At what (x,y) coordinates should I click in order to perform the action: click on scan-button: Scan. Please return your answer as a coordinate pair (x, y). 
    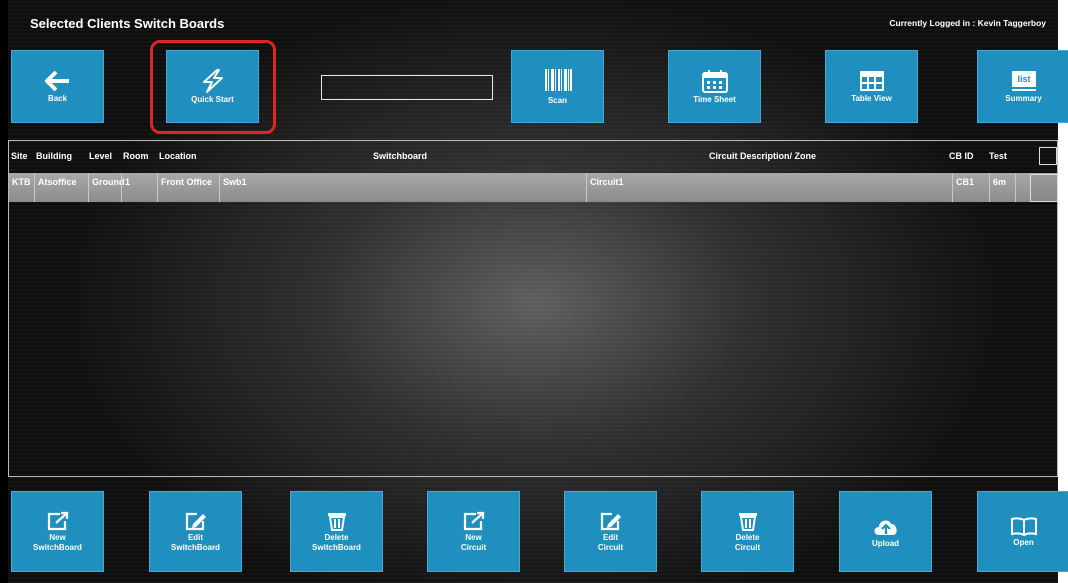
    Looking at the image, I should click on (557, 86).